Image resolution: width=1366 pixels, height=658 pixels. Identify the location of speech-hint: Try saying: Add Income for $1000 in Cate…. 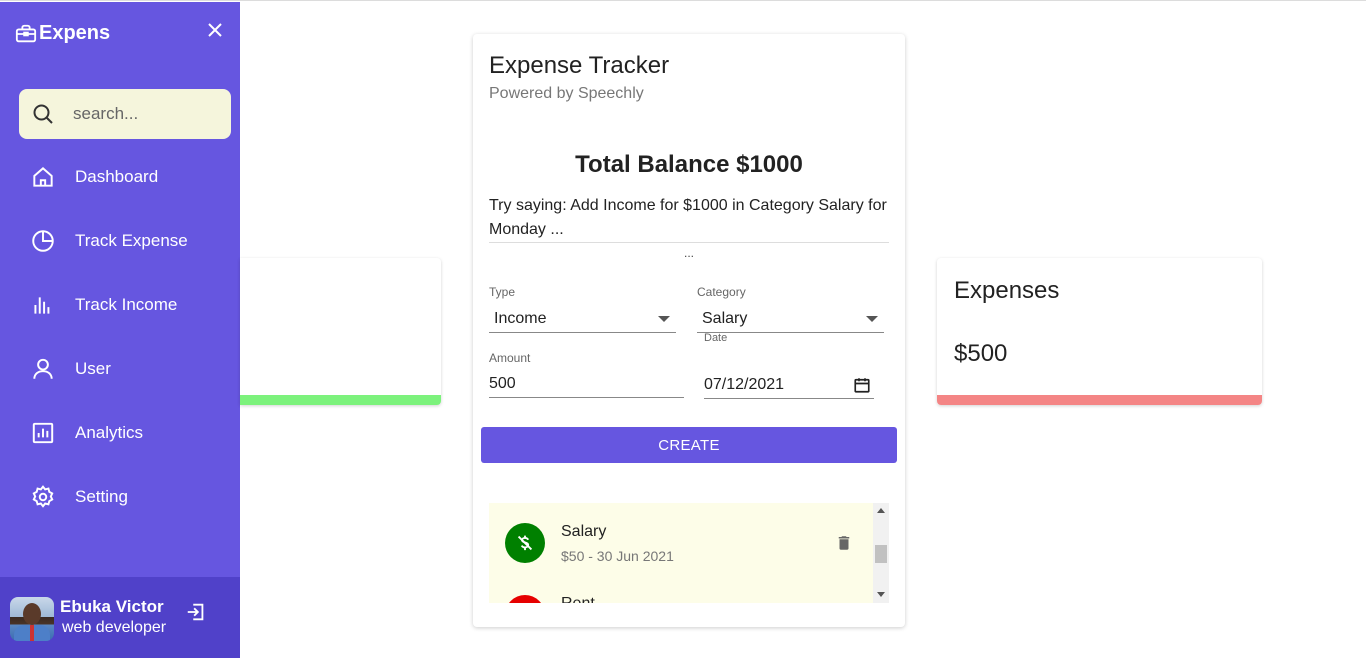
(688, 217).